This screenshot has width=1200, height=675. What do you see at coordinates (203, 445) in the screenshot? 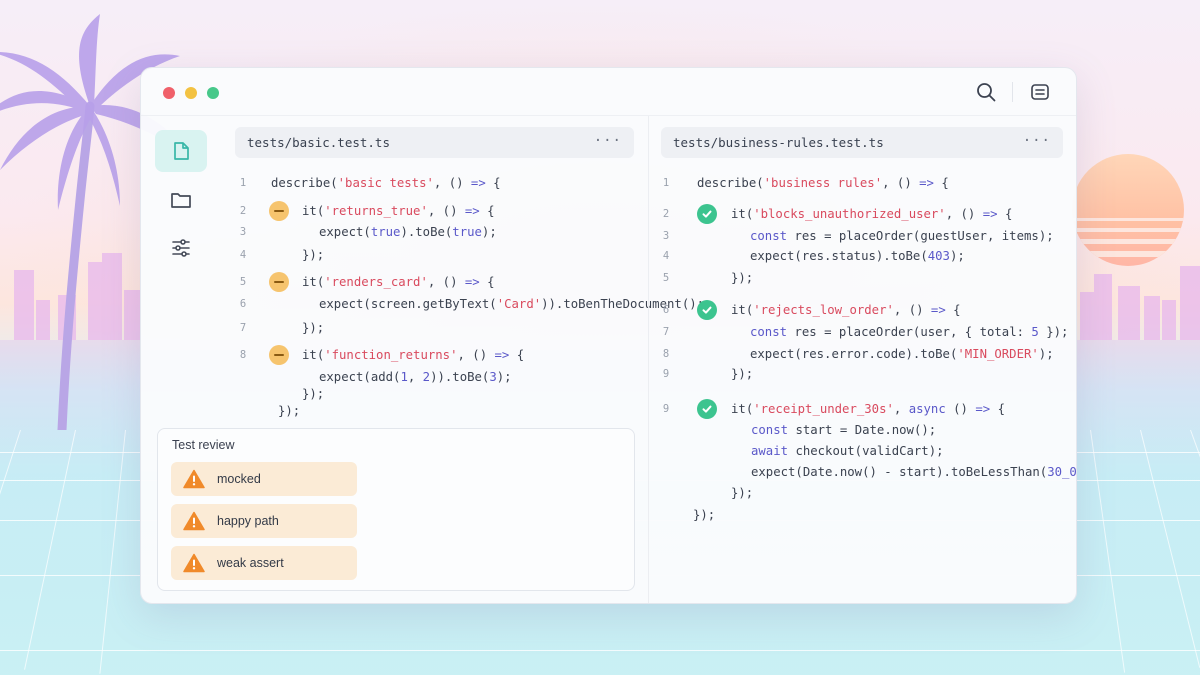
I see `review-title: Test review` at bounding box center [203, 445].